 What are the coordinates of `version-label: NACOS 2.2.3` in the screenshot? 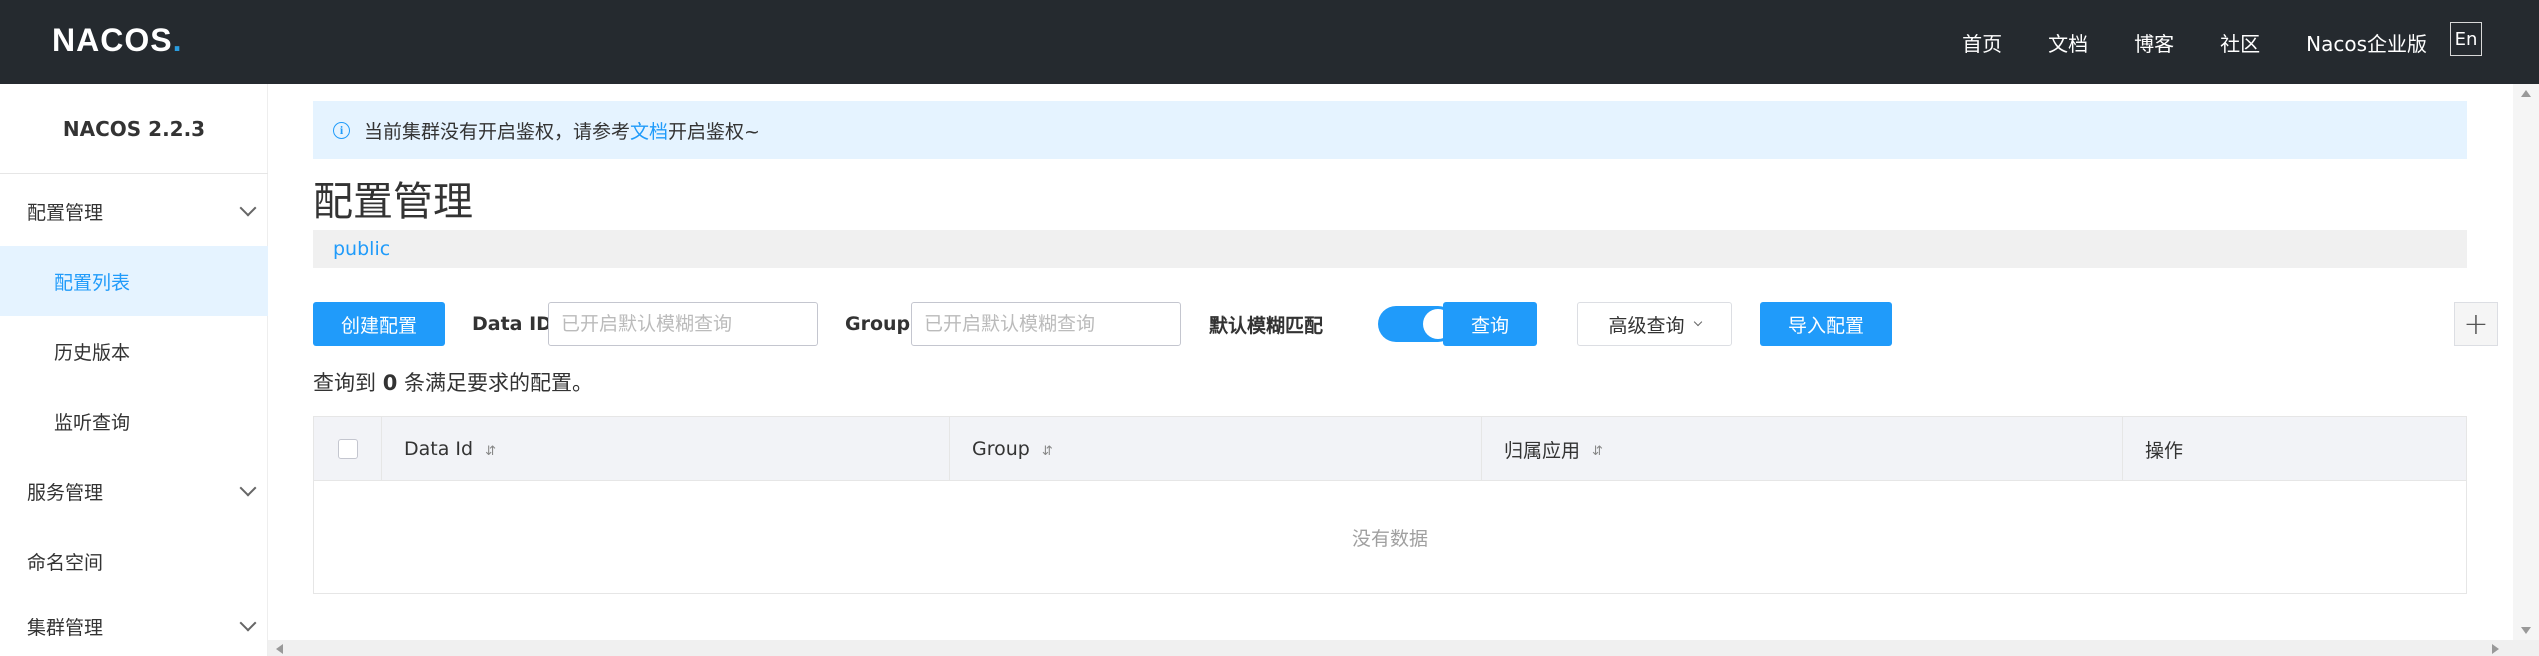 It's located at (134, 129).